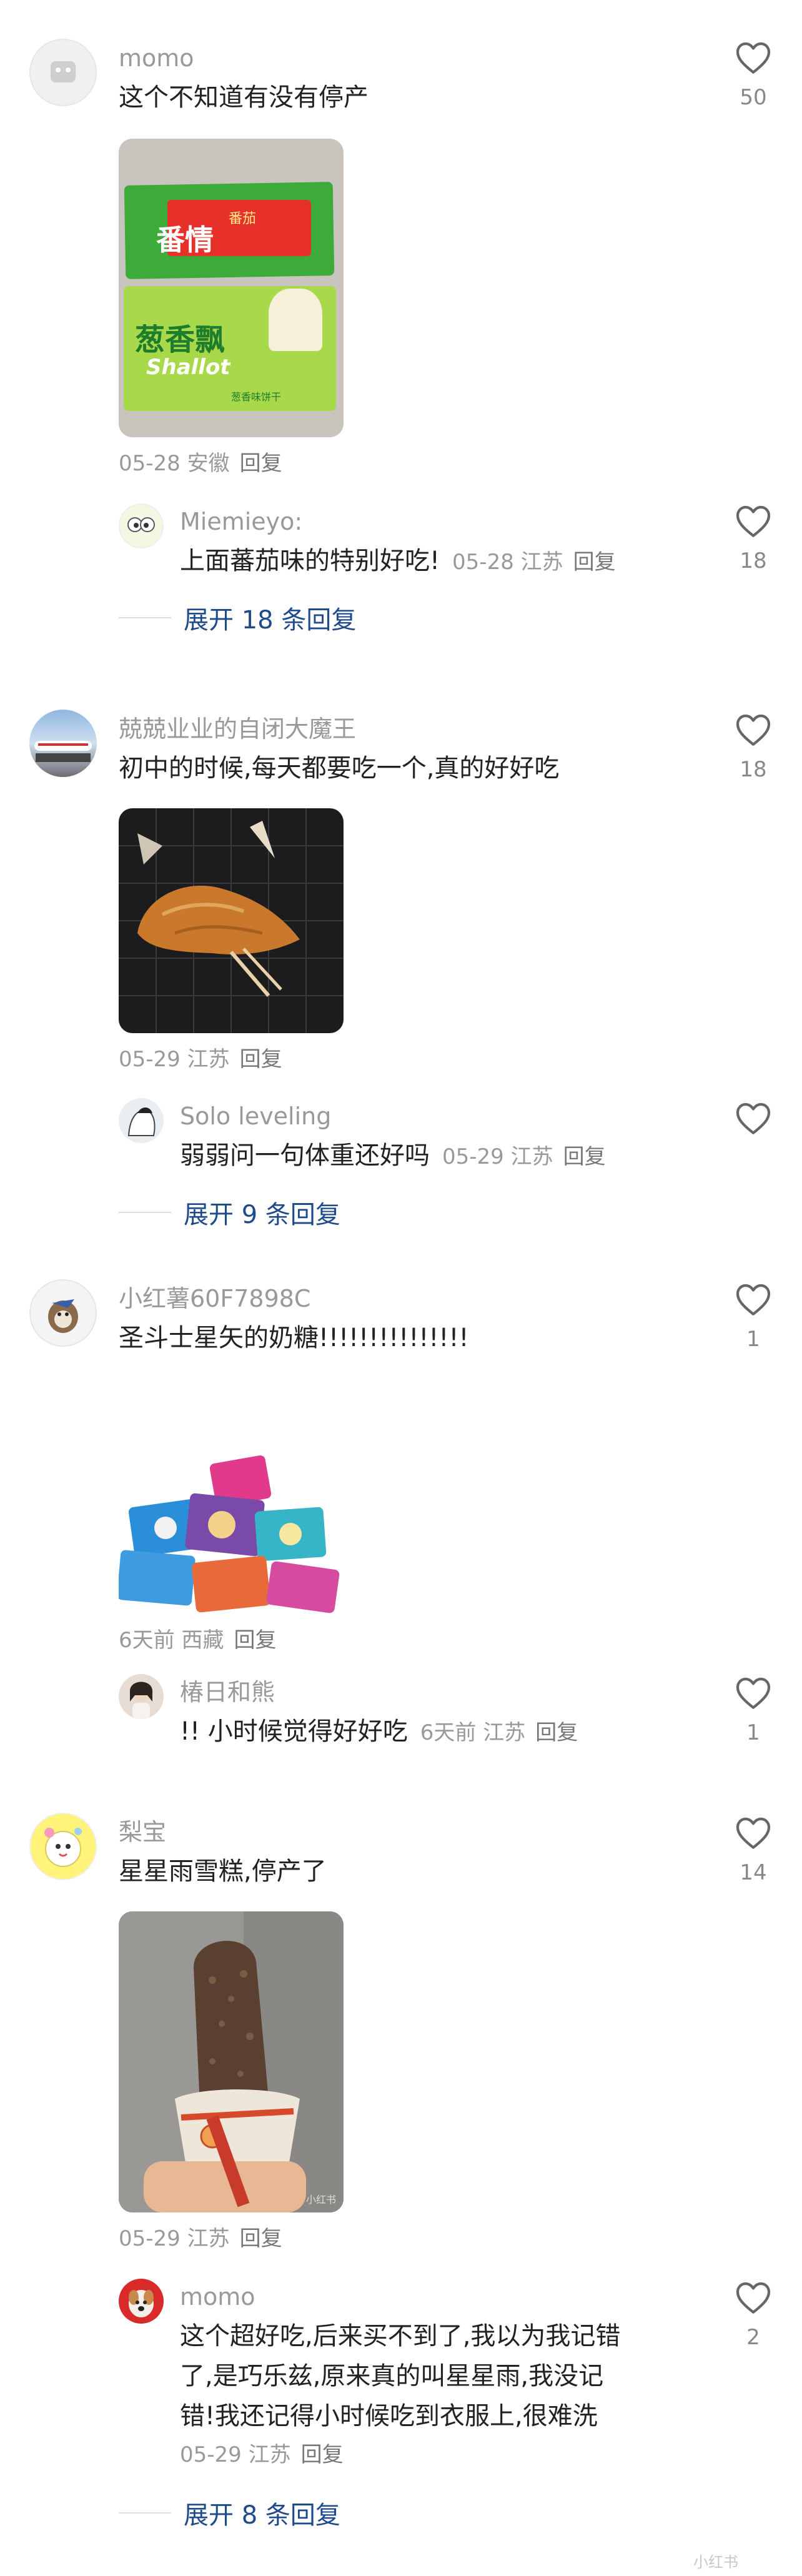 This screenshot has height=2576, width=802. I want to click on comment-text: 圣斗士星矢的奶糖!!!!!!!!!!!!!!!, so click(294, 1338).